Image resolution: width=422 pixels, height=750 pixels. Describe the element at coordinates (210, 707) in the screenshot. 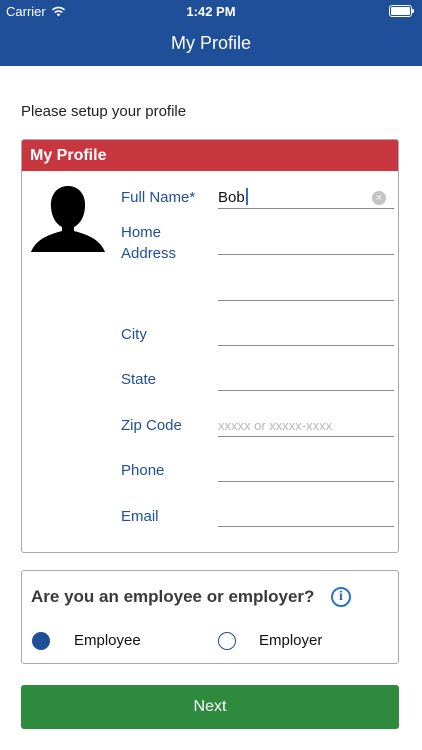

I see `next-button: Next` at that location.